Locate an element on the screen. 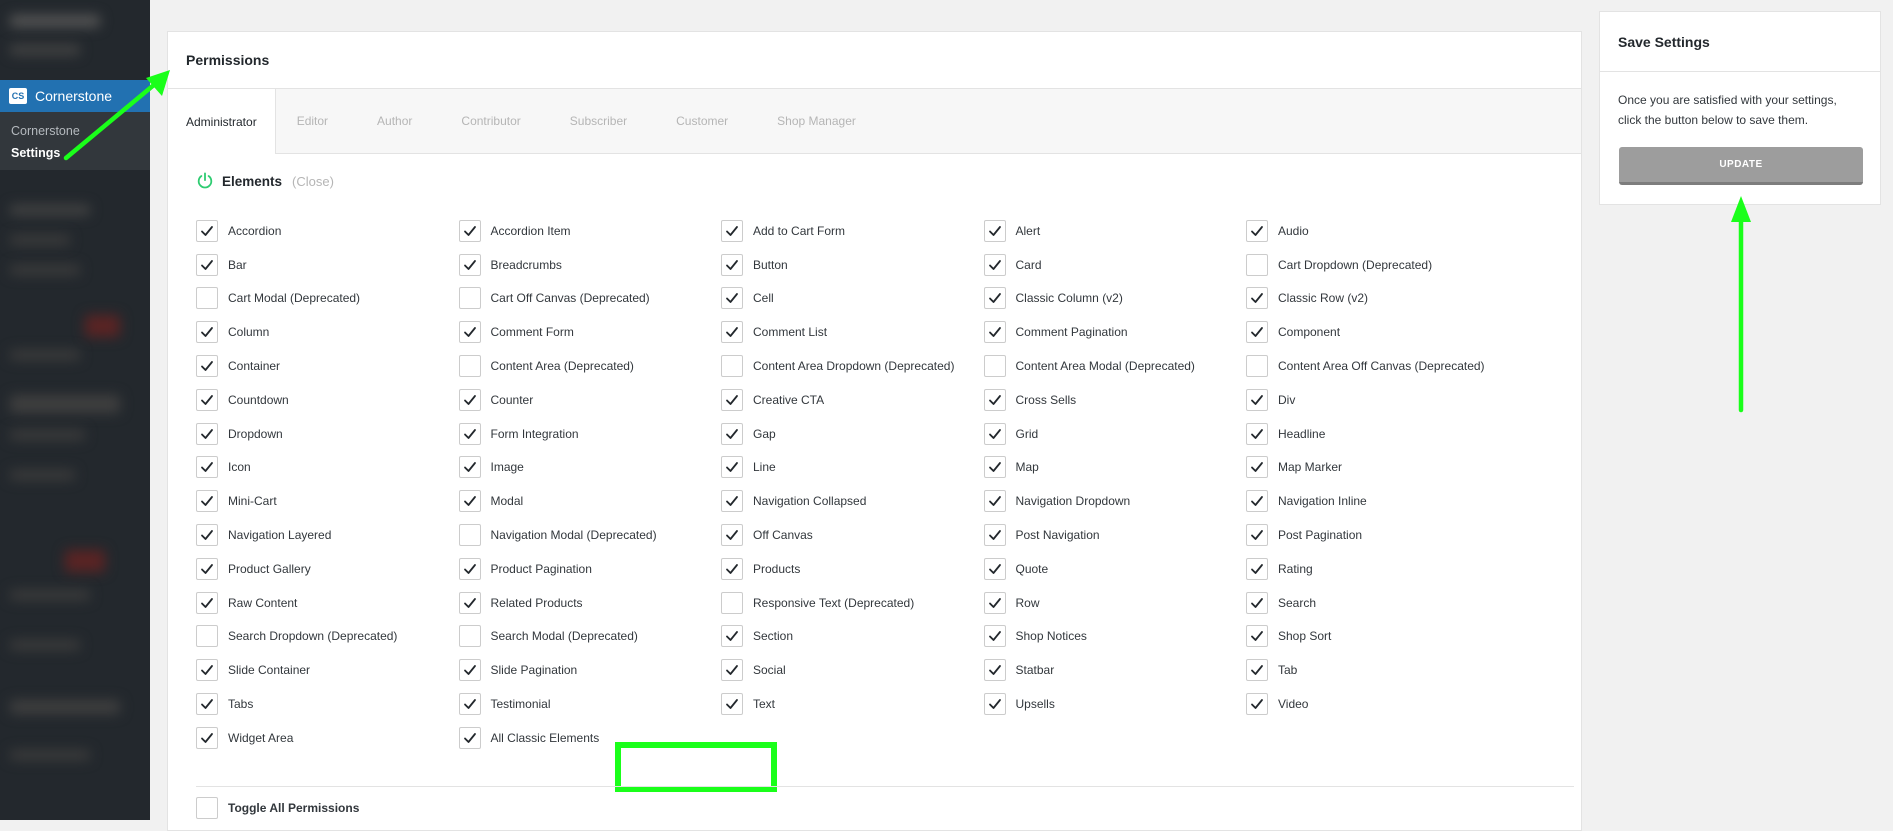  permission-item: Quote is located at coordinates (1115, 569).